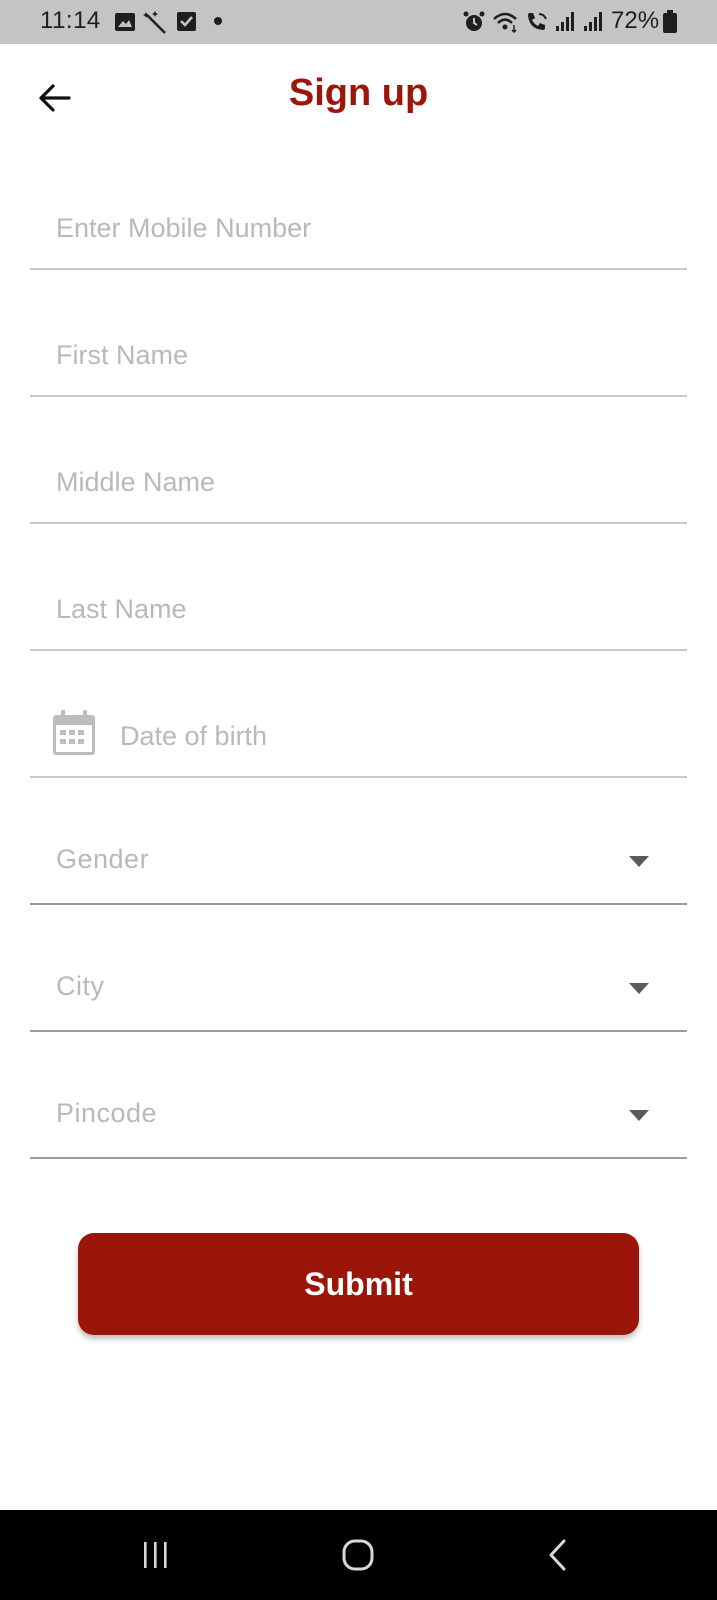  I want to click on submit-button: Submit, so click(358, 1284).